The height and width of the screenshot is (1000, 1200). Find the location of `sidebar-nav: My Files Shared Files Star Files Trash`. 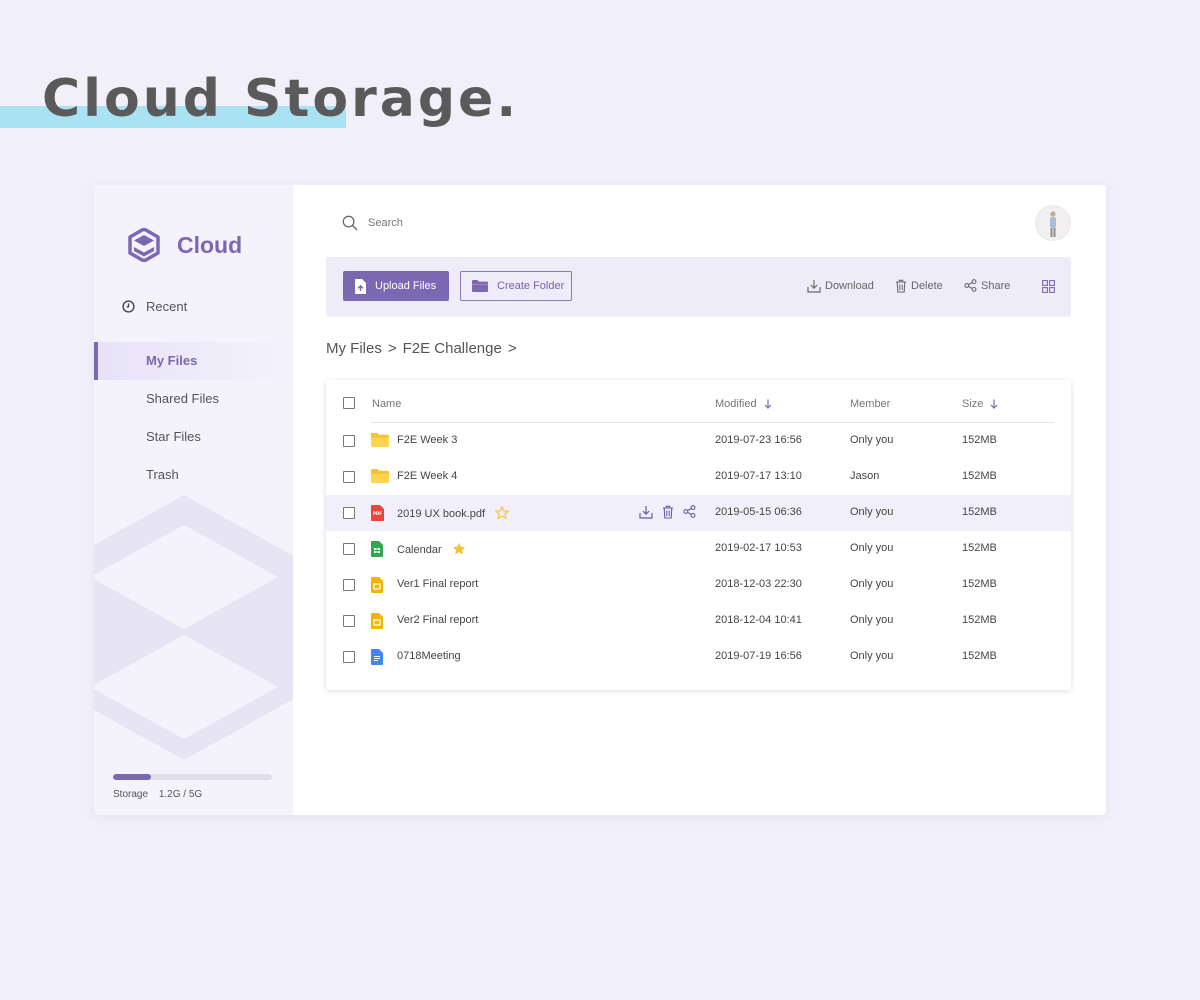

sidebar-nav: My Files Shared Files Star Files Trash is located at coordinates (193, 418).